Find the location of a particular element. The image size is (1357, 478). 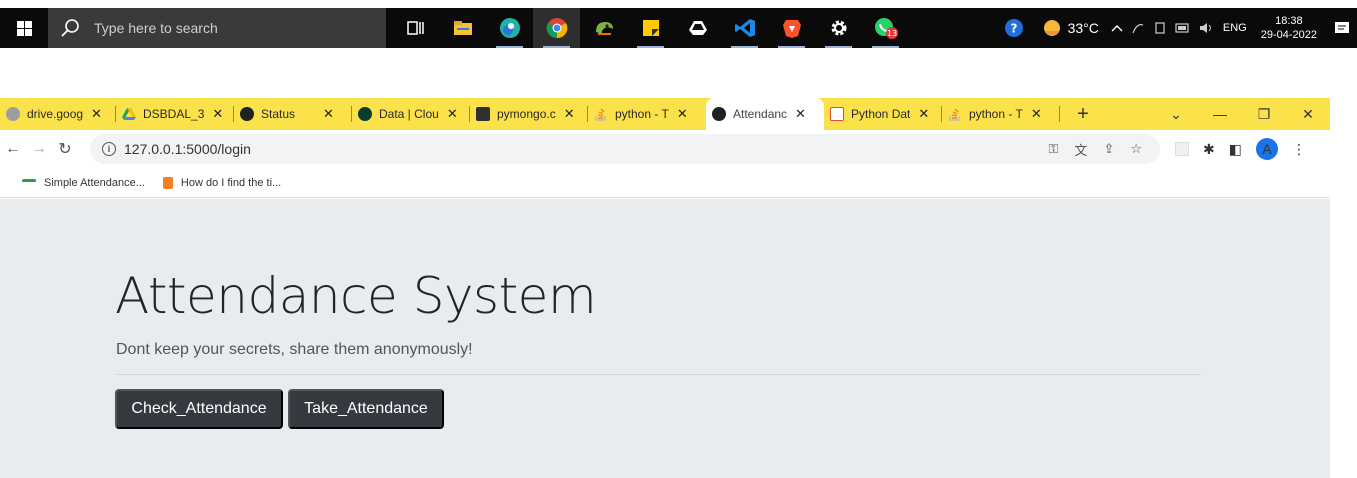

url-text: 127.0.0.1:5000/login is located at coordinates (187, 149).